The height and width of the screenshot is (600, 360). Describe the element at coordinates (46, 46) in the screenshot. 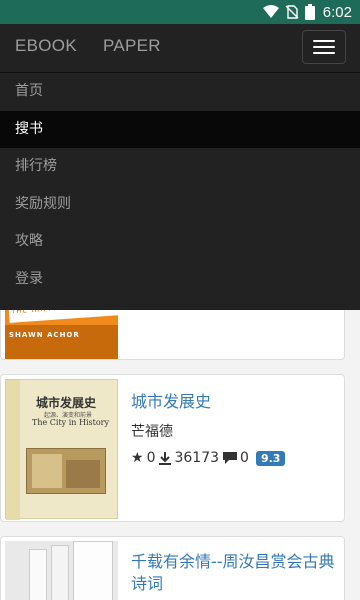

I see `brand-ebook-link: EBOOK` at that location.